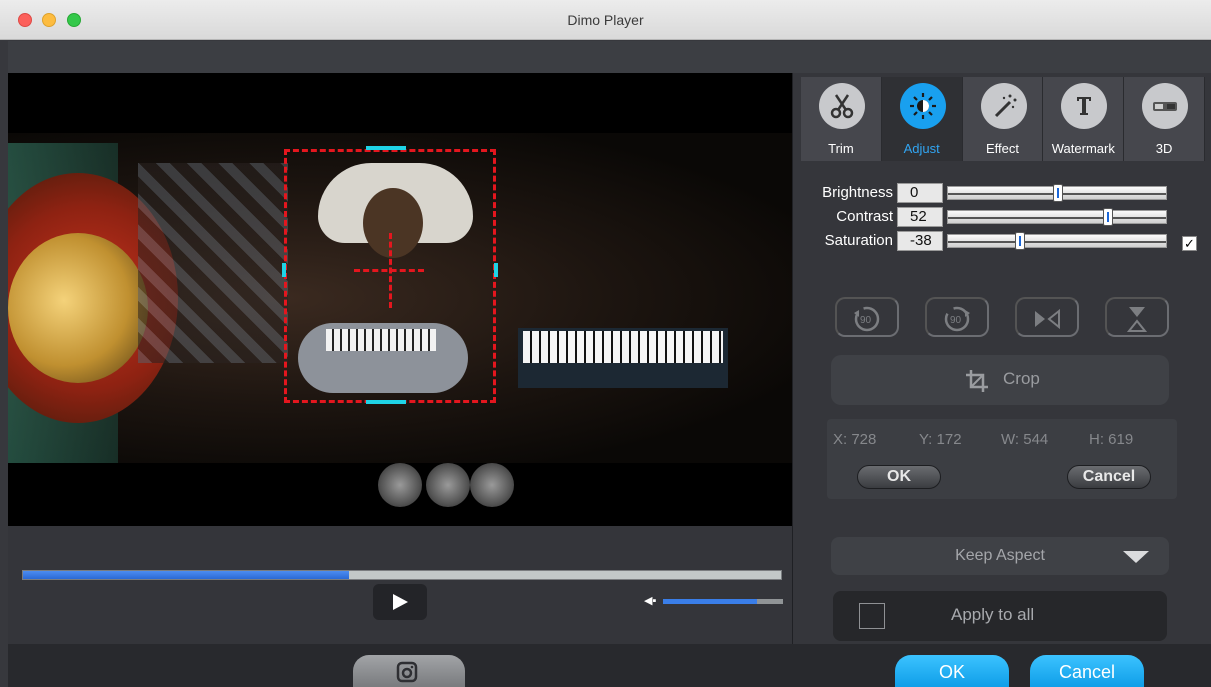  I want to click on tab-label: Watermark, so click(1083, 148).